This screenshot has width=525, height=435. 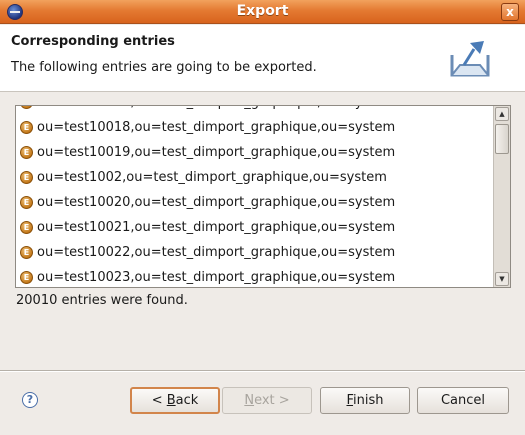 I want to click on back-mnemonic: B, so click(x=171, y=400).